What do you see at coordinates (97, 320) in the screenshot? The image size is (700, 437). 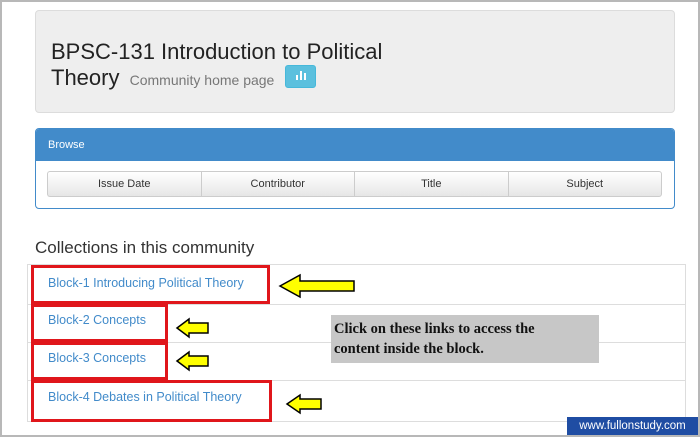 I see `collection-link-block-2: Block-2 Concepts` at bounding box center [97, 320].